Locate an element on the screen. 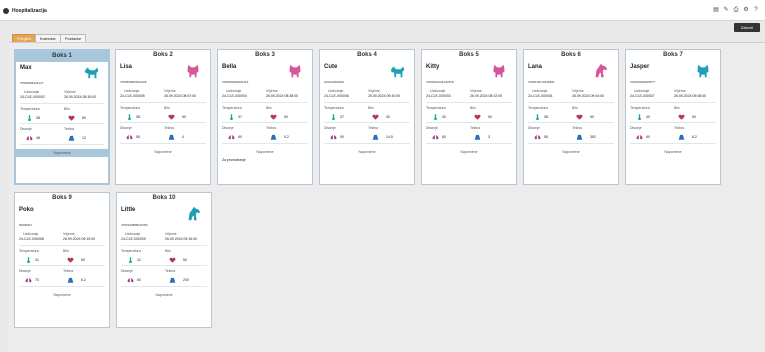 The image size is (765, 352). pet-name: Kitty is located at coordinates (433, 67).